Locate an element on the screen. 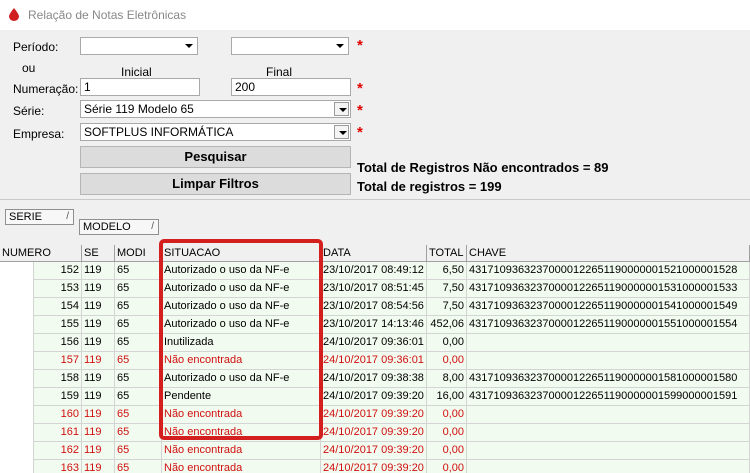  final-label: Final is located at coordinates (279, 72).